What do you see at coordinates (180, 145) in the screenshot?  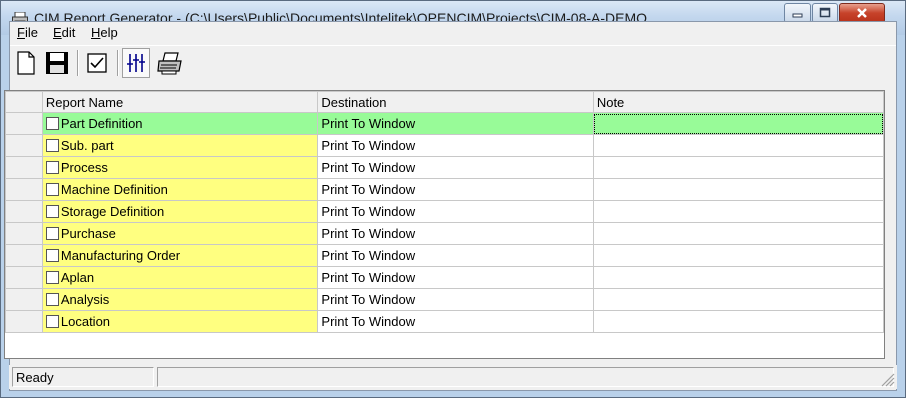 I see `report-name-cell: Sub. part` at bounding box center [180, 145].